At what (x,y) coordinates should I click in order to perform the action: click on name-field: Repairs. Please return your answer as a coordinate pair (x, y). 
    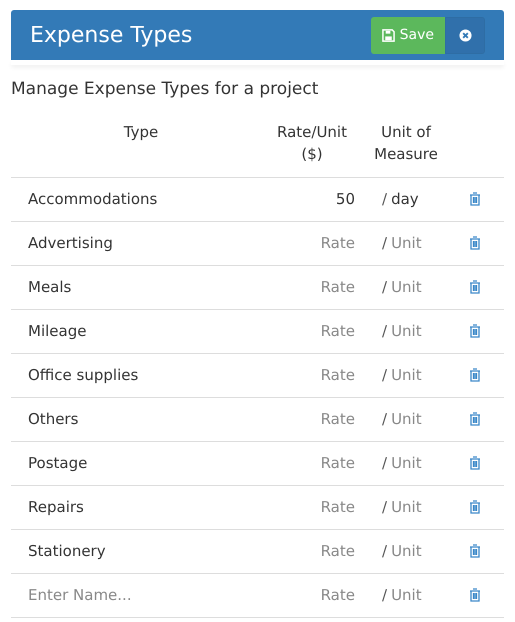
    Looking at the image, I should click on (143, 507).